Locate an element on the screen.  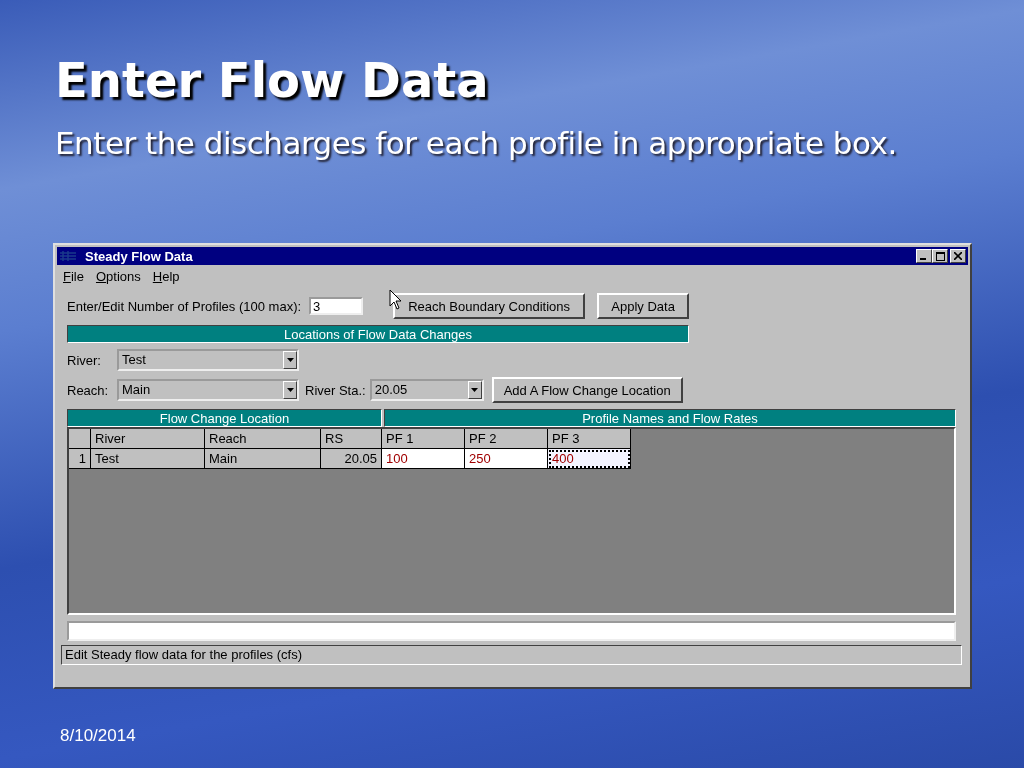
maximize-button is located at coordinates (940, 256).